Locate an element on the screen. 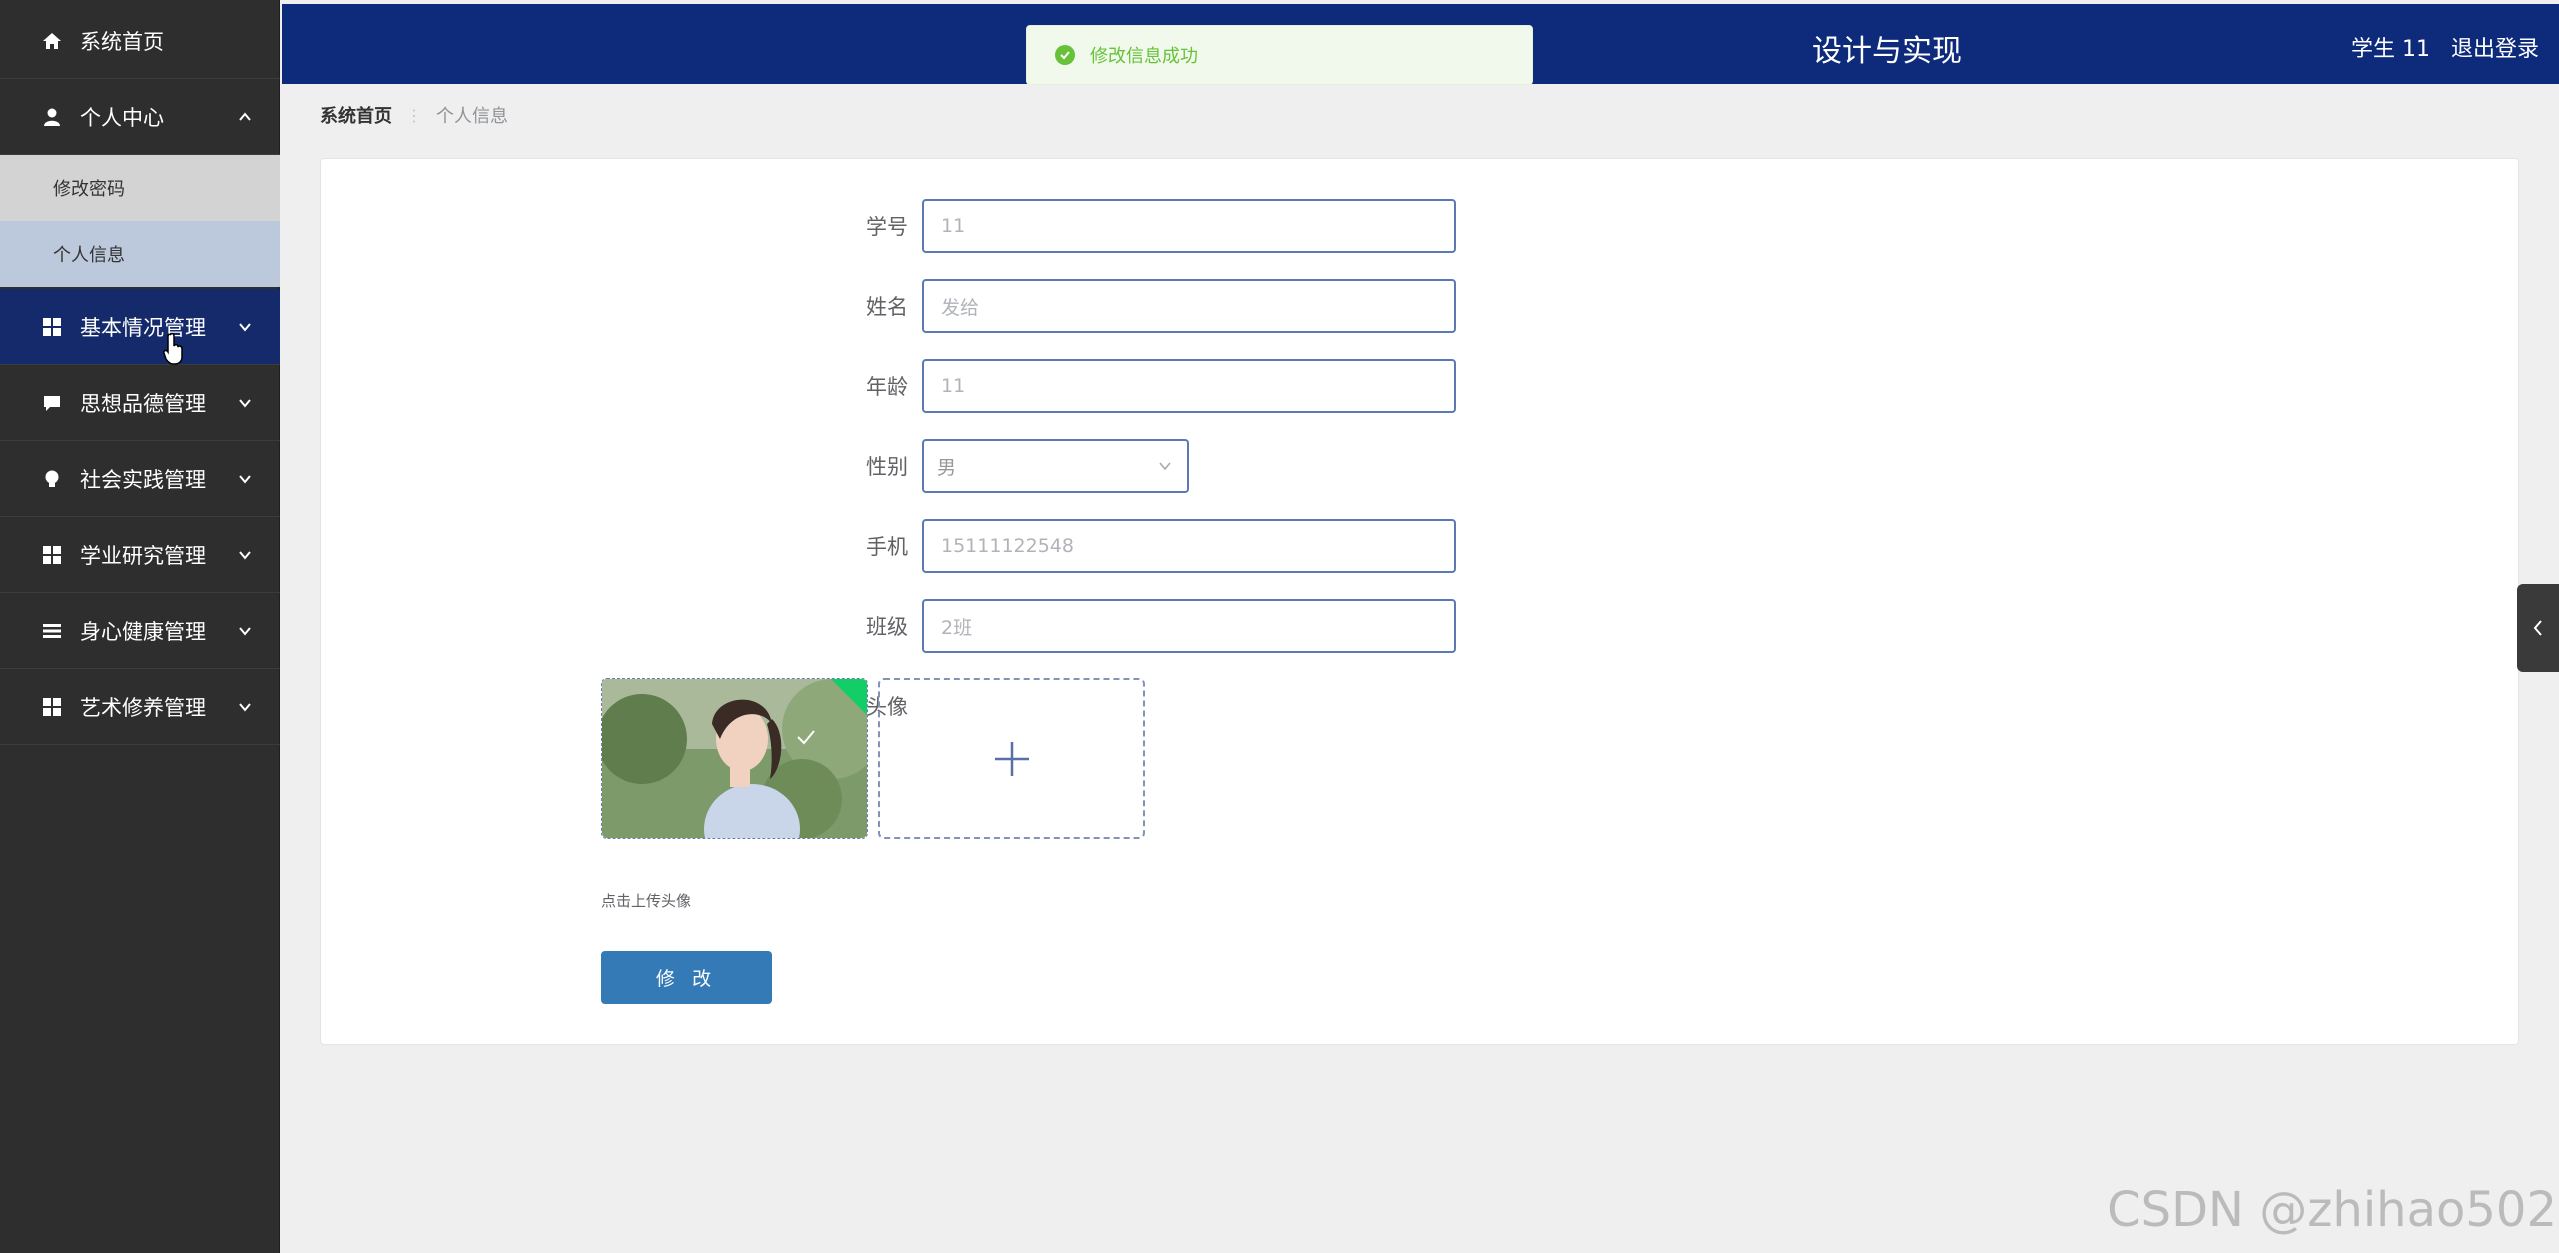  gender-selected-value: 男 is located at coordinates (947, 467).